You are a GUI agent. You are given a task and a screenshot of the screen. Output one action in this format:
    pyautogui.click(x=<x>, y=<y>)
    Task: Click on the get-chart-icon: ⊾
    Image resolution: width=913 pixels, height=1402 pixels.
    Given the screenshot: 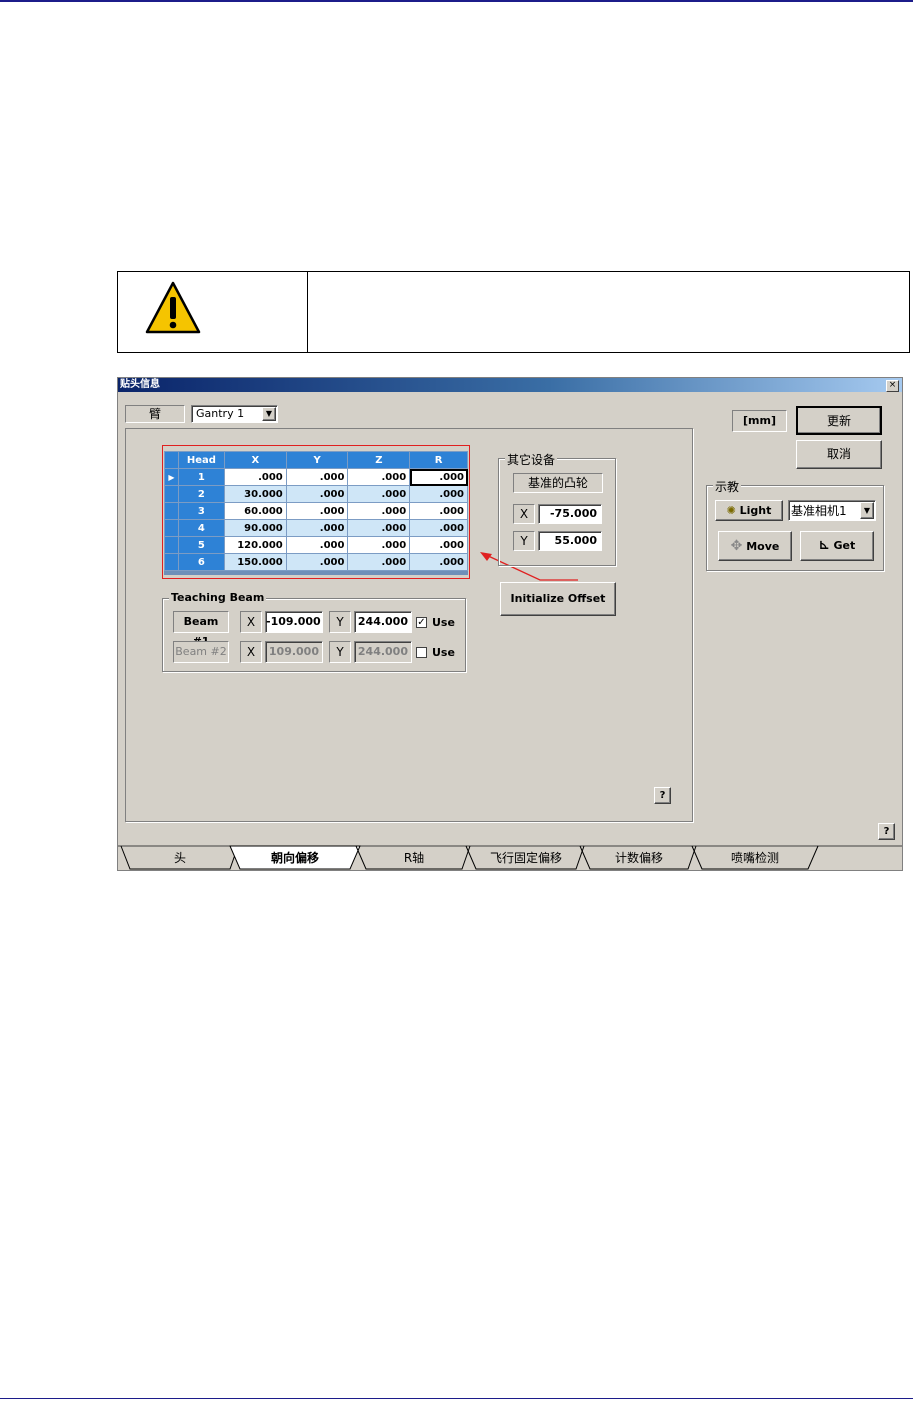 What is the action you would take?
    pyautogui.click(x=824, y=545)
    